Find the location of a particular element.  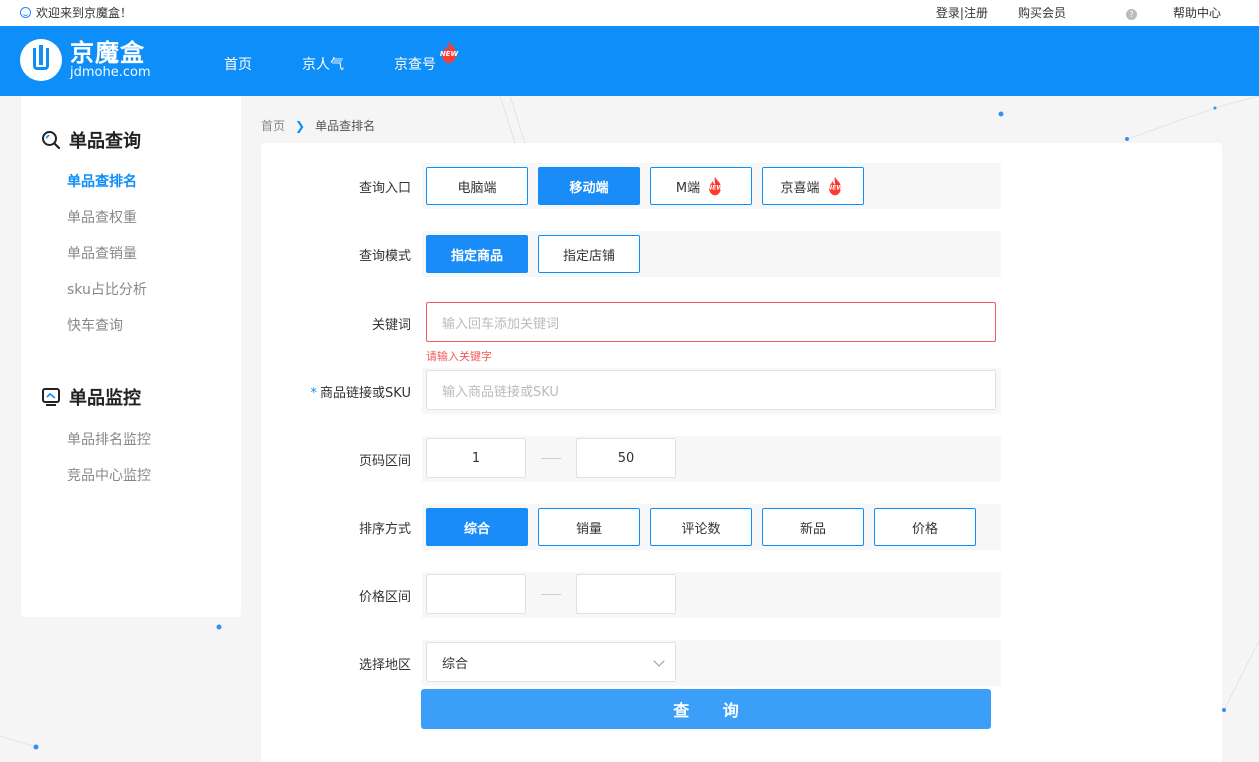

breadcrumb-current: 单品查排名 is located at coordinates (345, 126).